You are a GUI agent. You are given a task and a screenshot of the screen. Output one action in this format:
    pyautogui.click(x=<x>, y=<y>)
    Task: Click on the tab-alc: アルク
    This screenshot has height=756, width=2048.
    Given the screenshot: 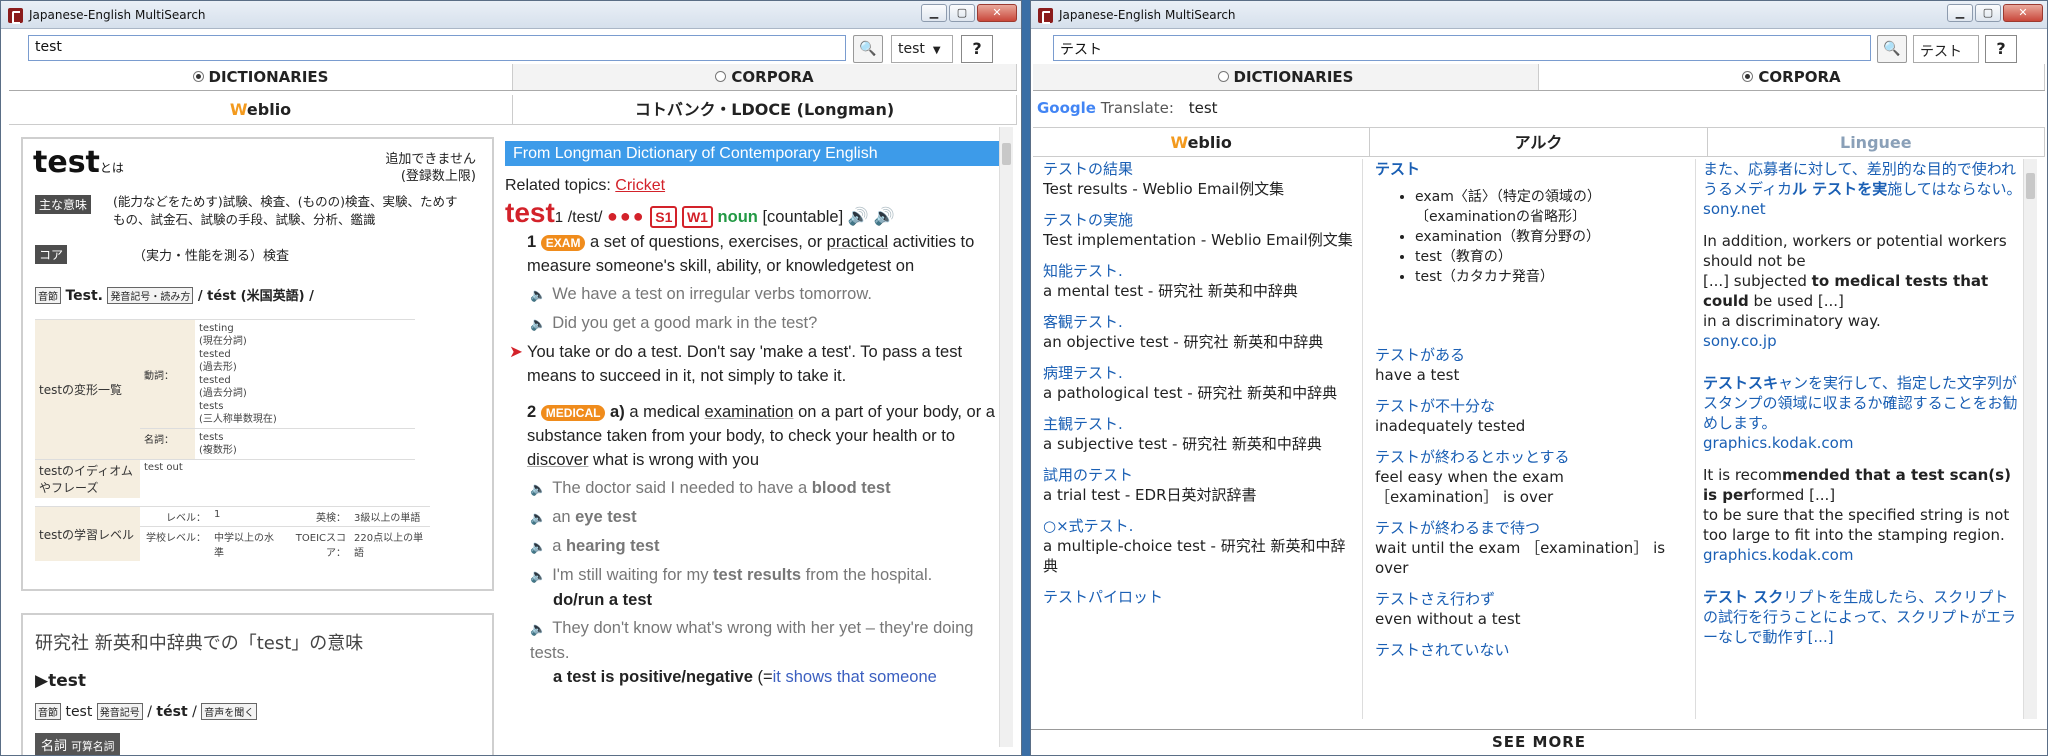 What is the action you would take?
    pyautogui.click(x=1539, y=142)
    